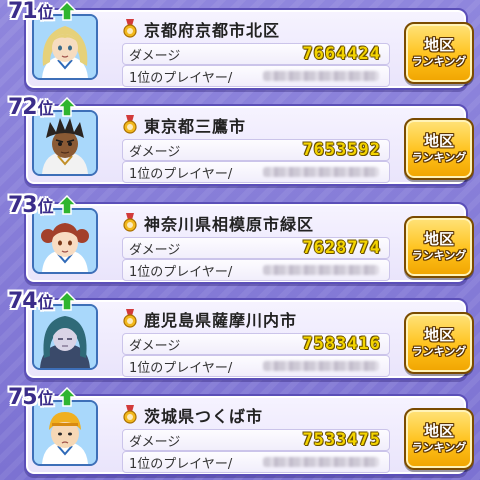  What do you see at coordinates (221, 320) in the screenshot?
I see `region-name: 鹿児島県薩摩川内市` at bounding box center [221, 320].